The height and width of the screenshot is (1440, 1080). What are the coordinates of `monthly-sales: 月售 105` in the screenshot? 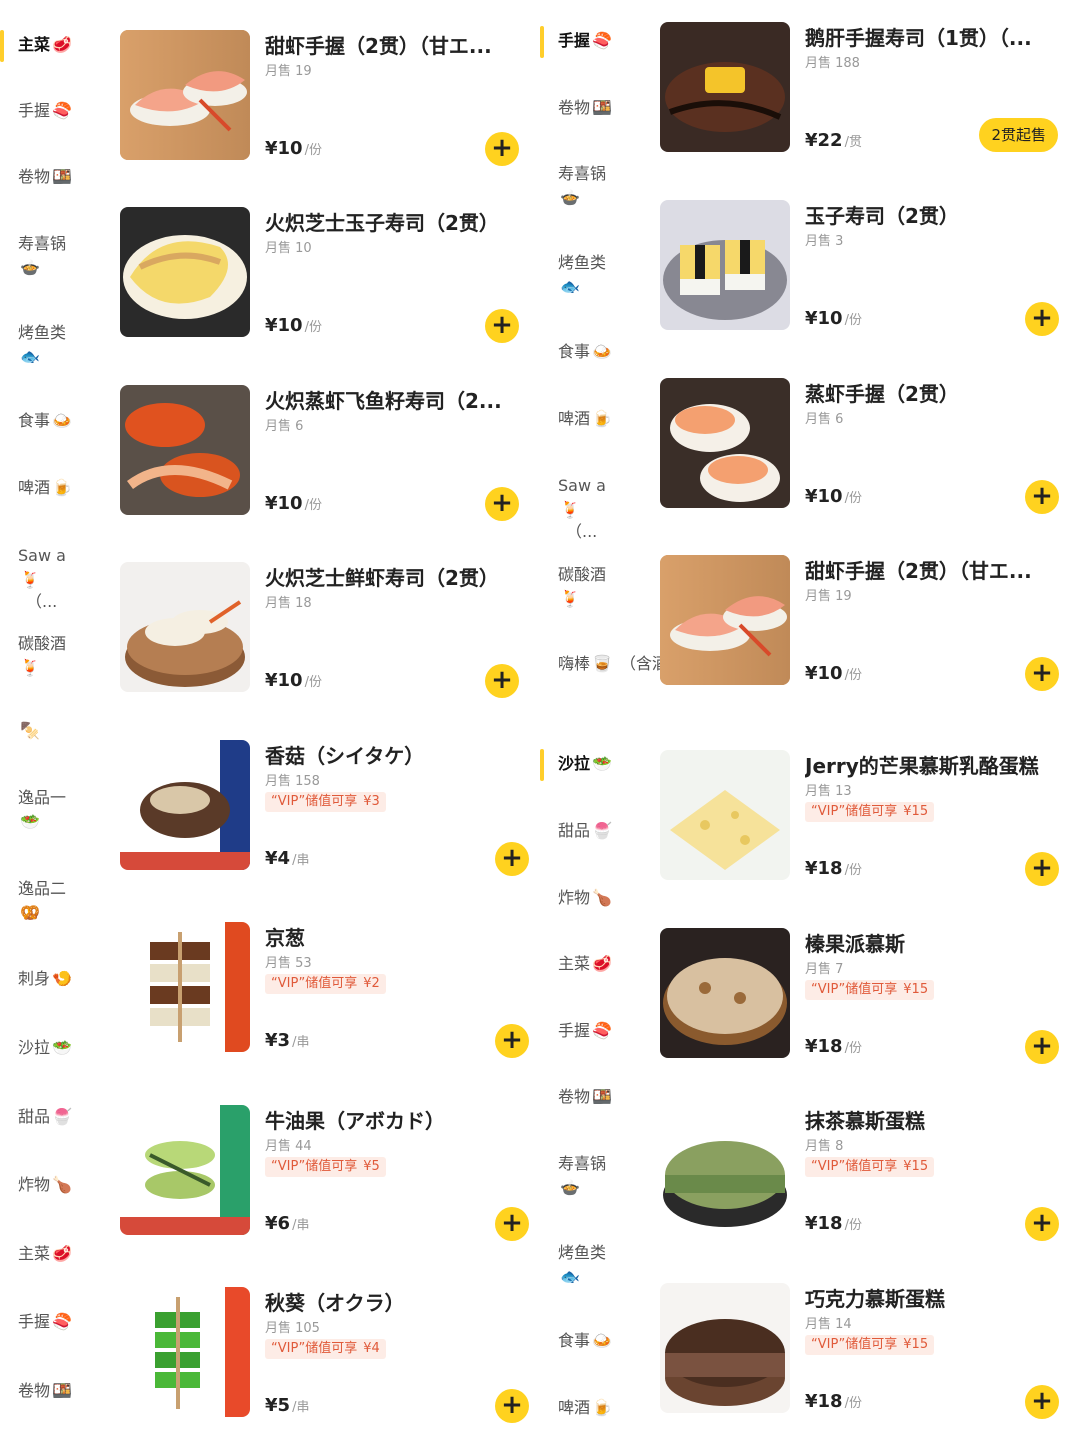 It's located at (292, 1328).